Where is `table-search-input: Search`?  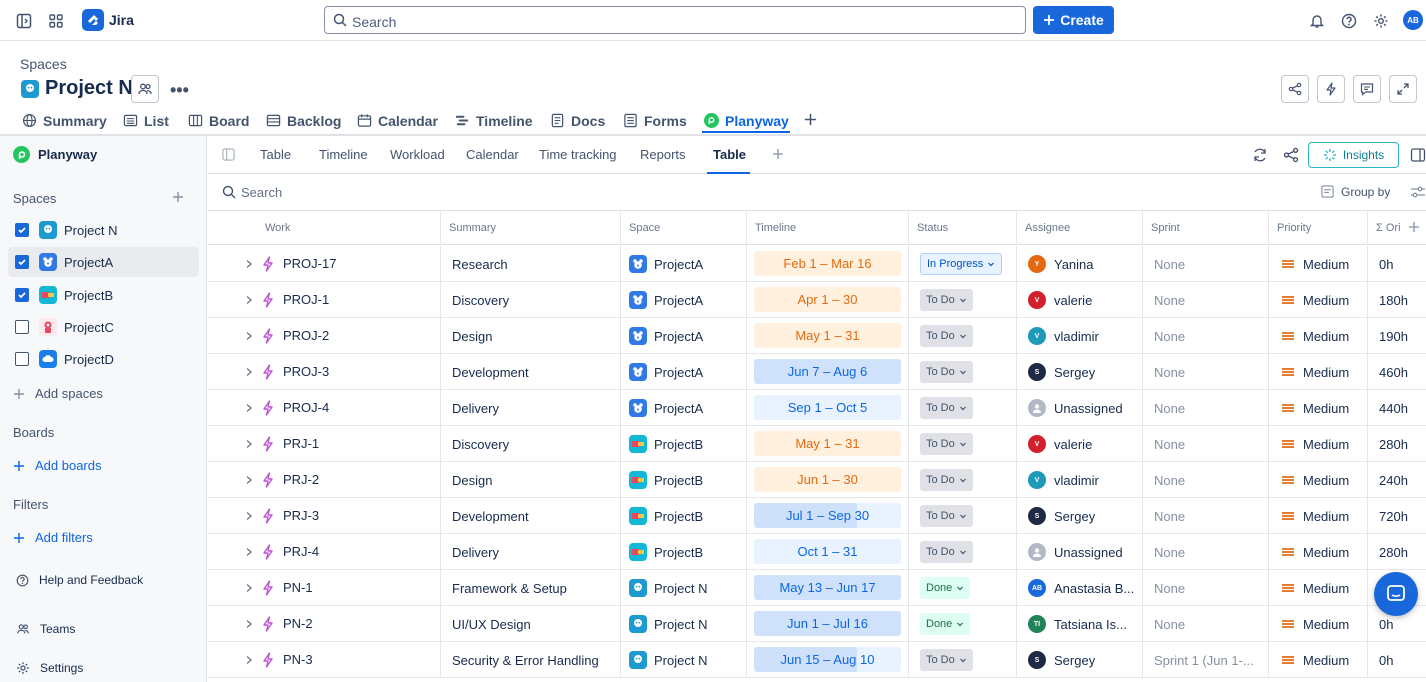 table-search-input: Search is located at coordinates (261, 192).